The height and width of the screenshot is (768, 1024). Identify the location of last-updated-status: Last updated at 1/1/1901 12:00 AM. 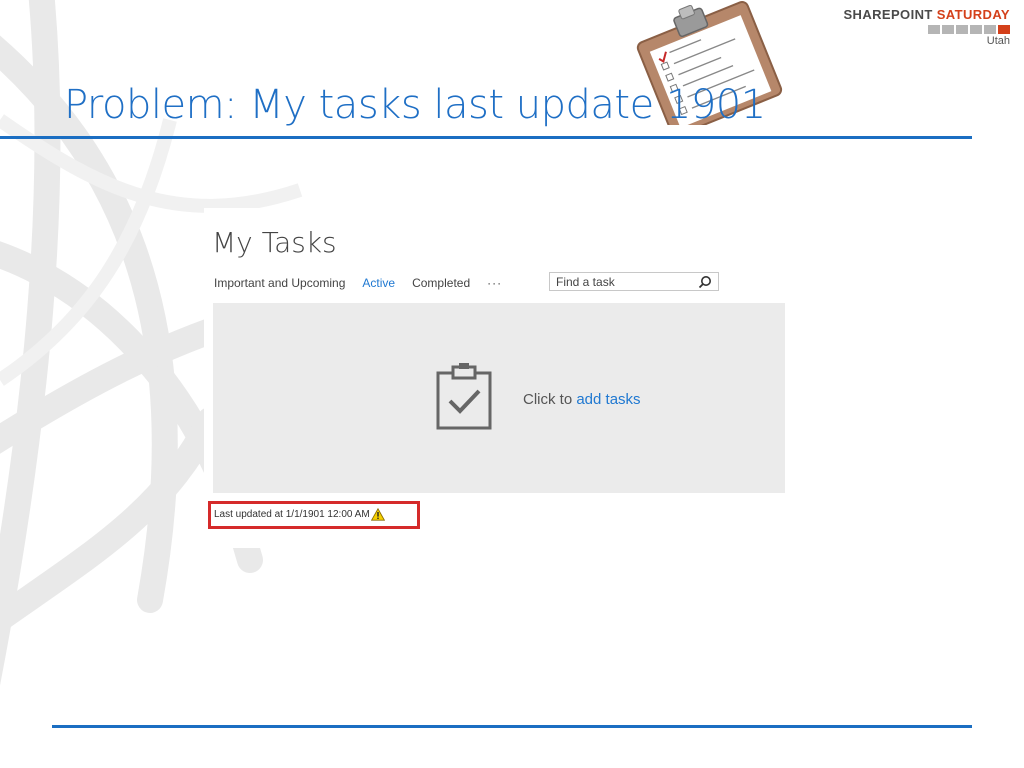
(299, 514).